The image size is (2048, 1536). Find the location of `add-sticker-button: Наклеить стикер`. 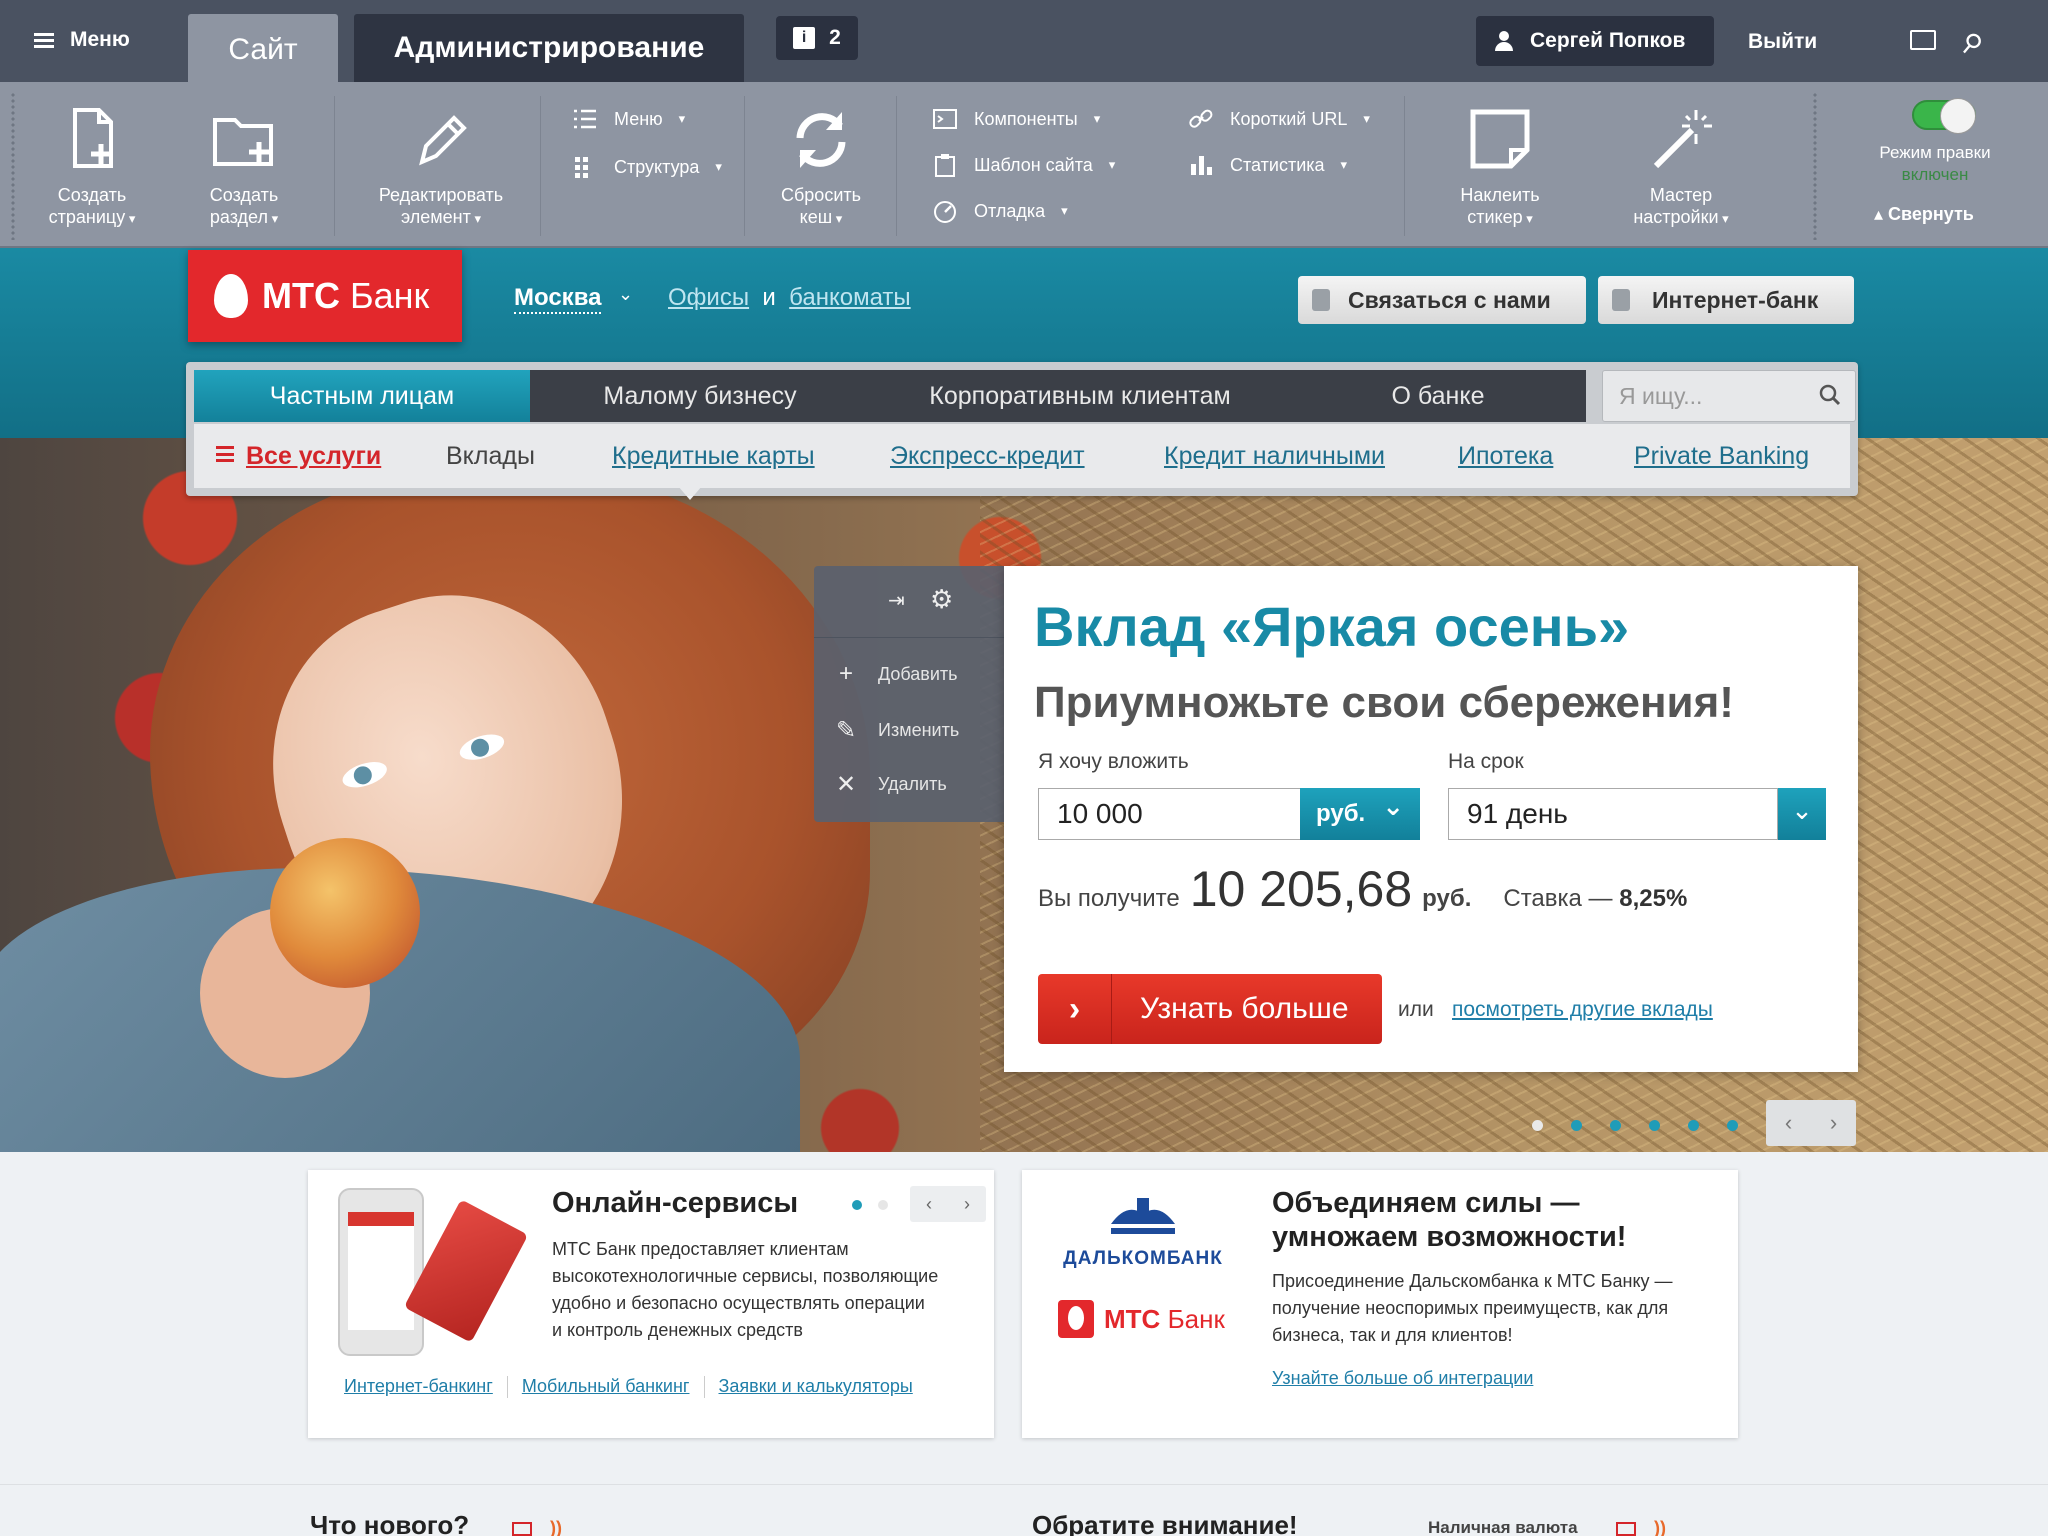

add-sticker-button: Наклеить стикер is located at coordinates (1500, 167).